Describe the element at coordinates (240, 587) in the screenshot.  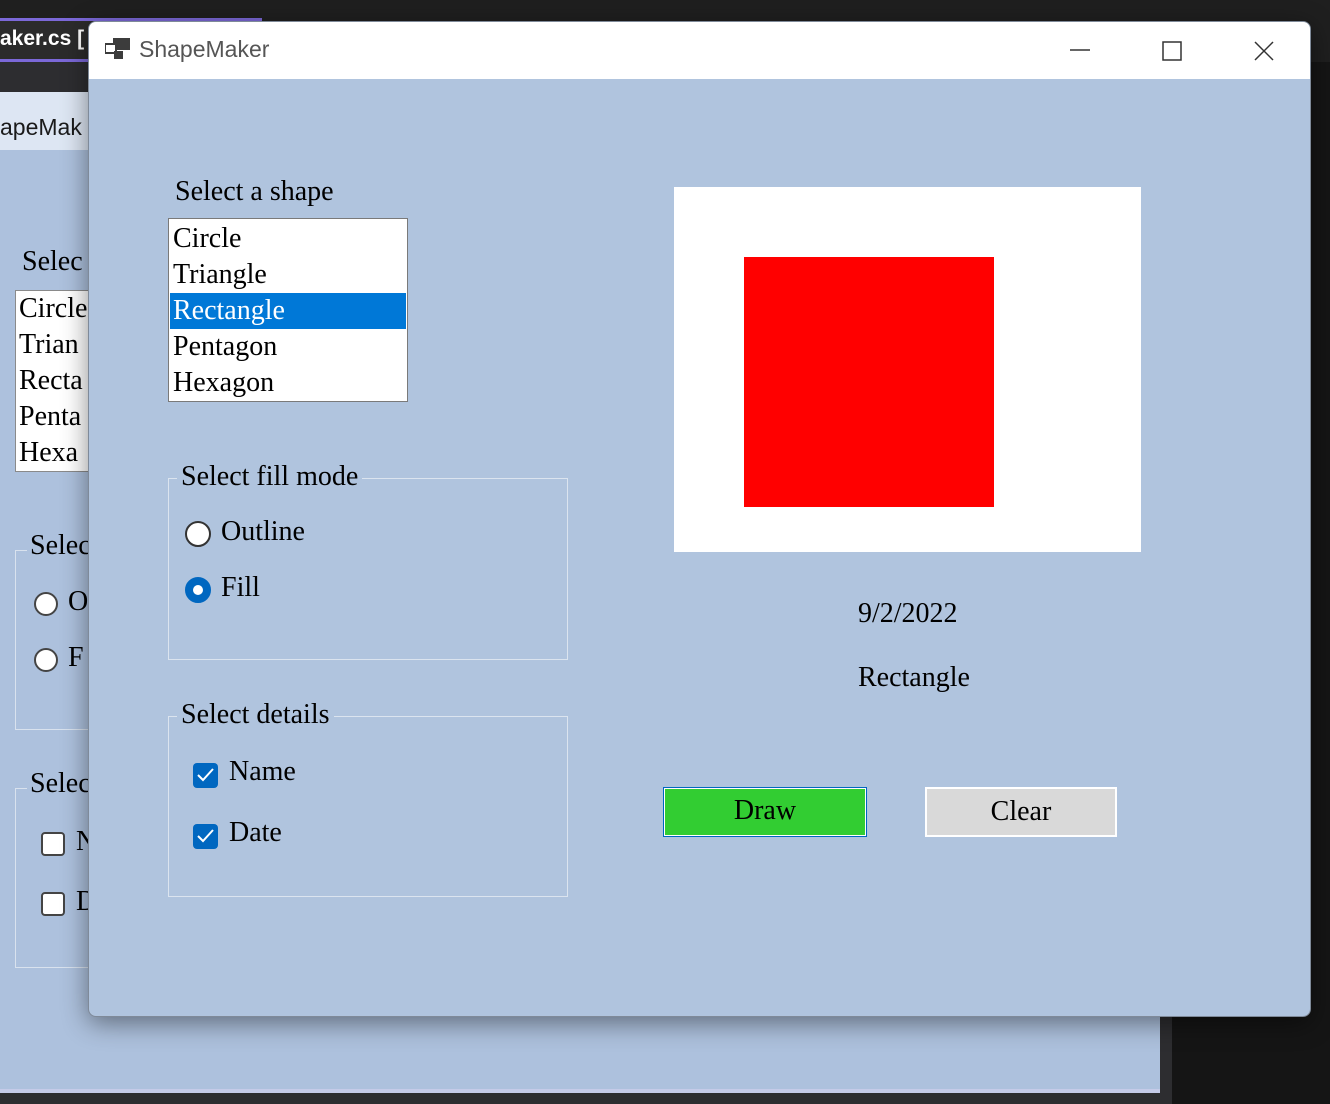
I see `fill-label: Fill` at that location.